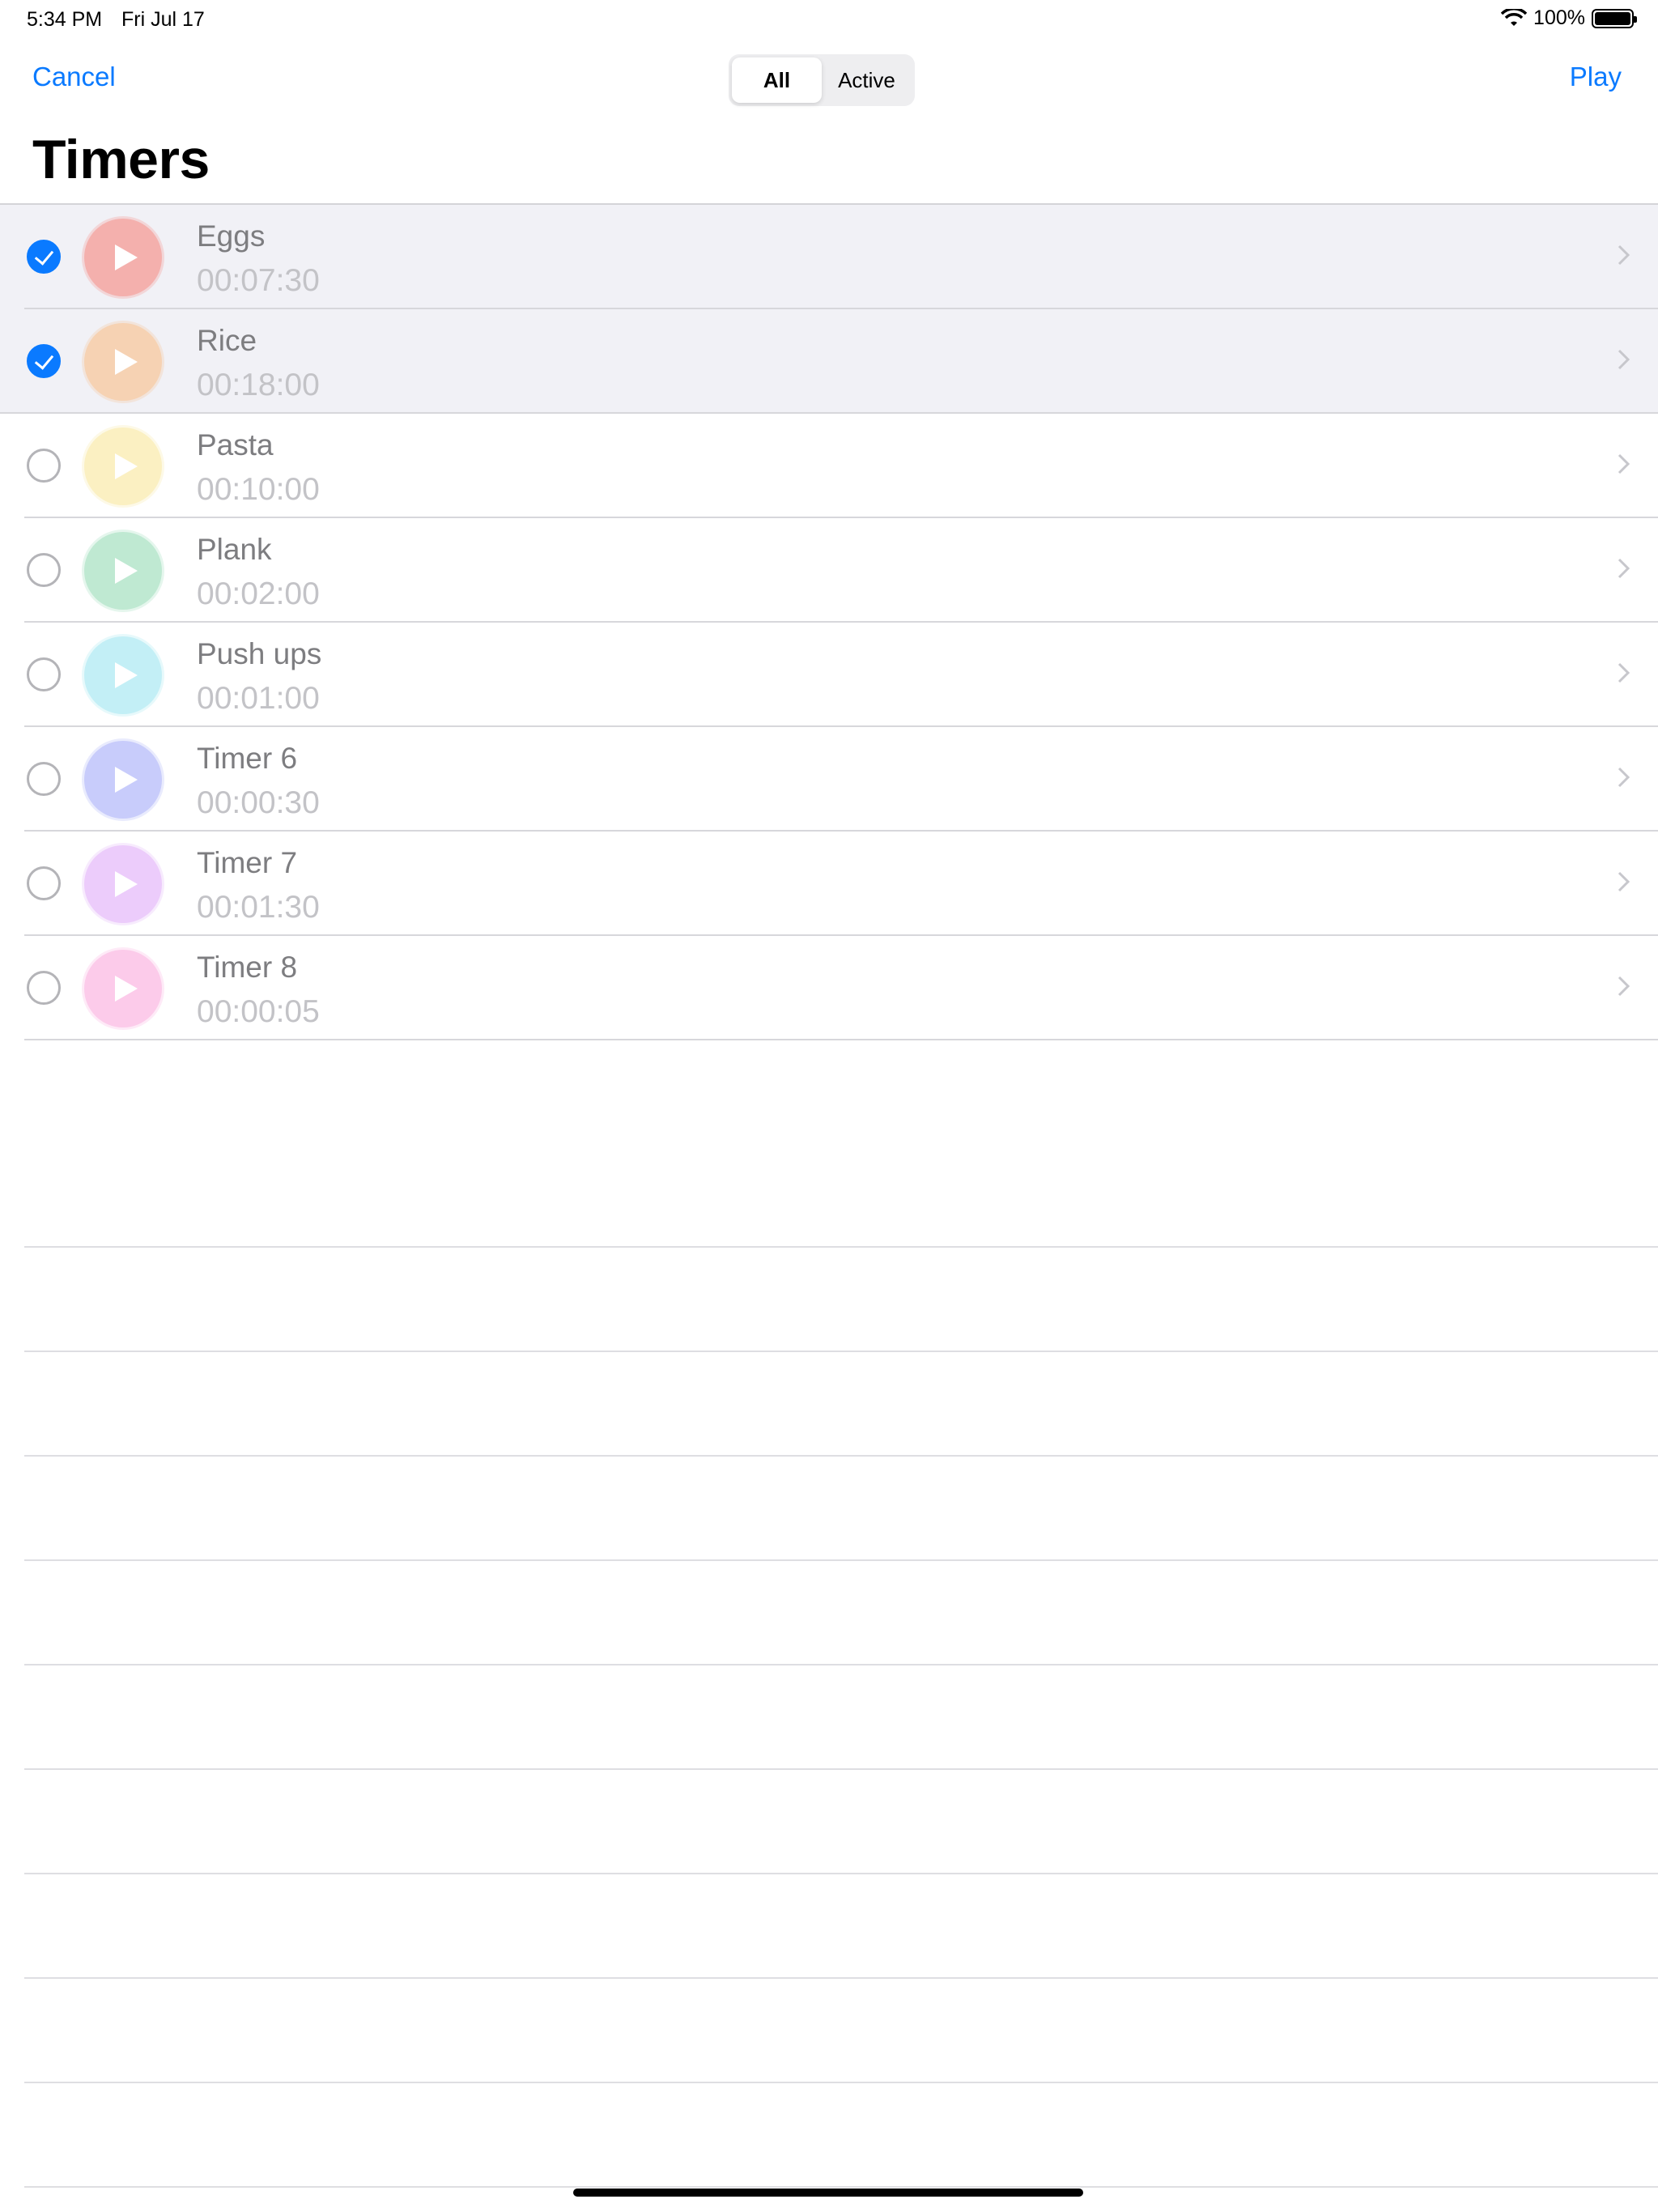  I want to click on timer-duration: 00:01:00, so click(258, 699).